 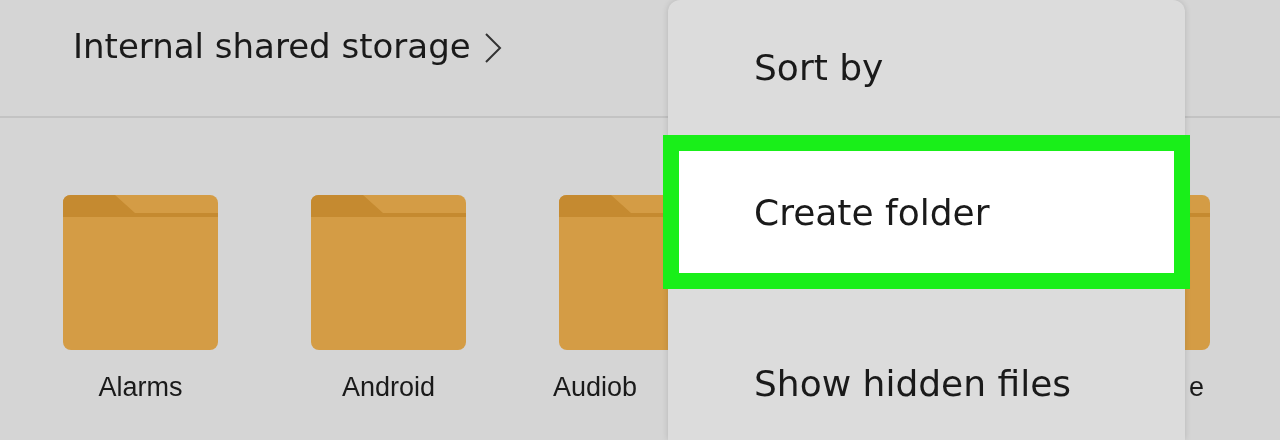 What do you see at coordinates (388, 387) in the screenshot?
I see `folder-name: Android` at bounding box center [388, 387].